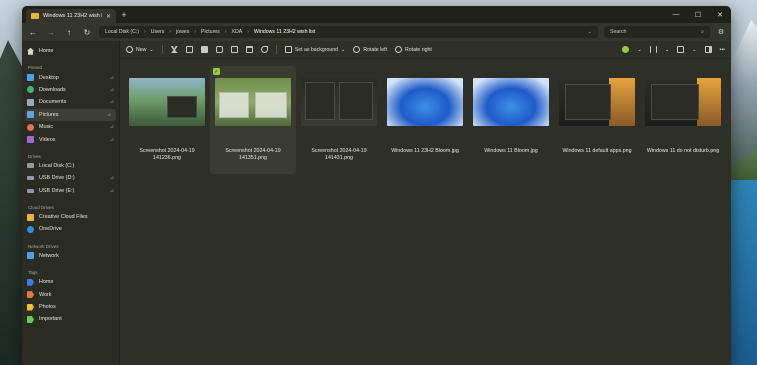 This screenshot has width=757, height=365. I want to click on sort-icon, so click(653, 49).